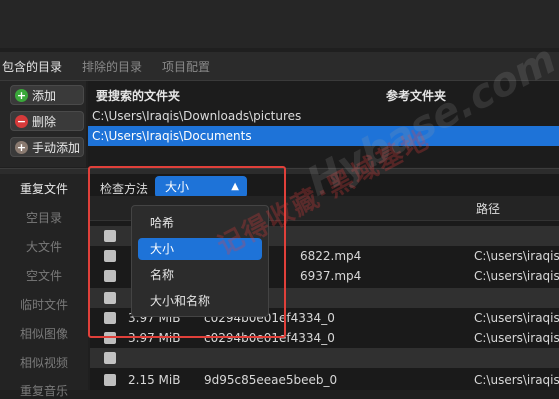 Image resolution: width=559 pixels, height=399 pixels. I want to click on minus-icon: −, so click(21, 121).